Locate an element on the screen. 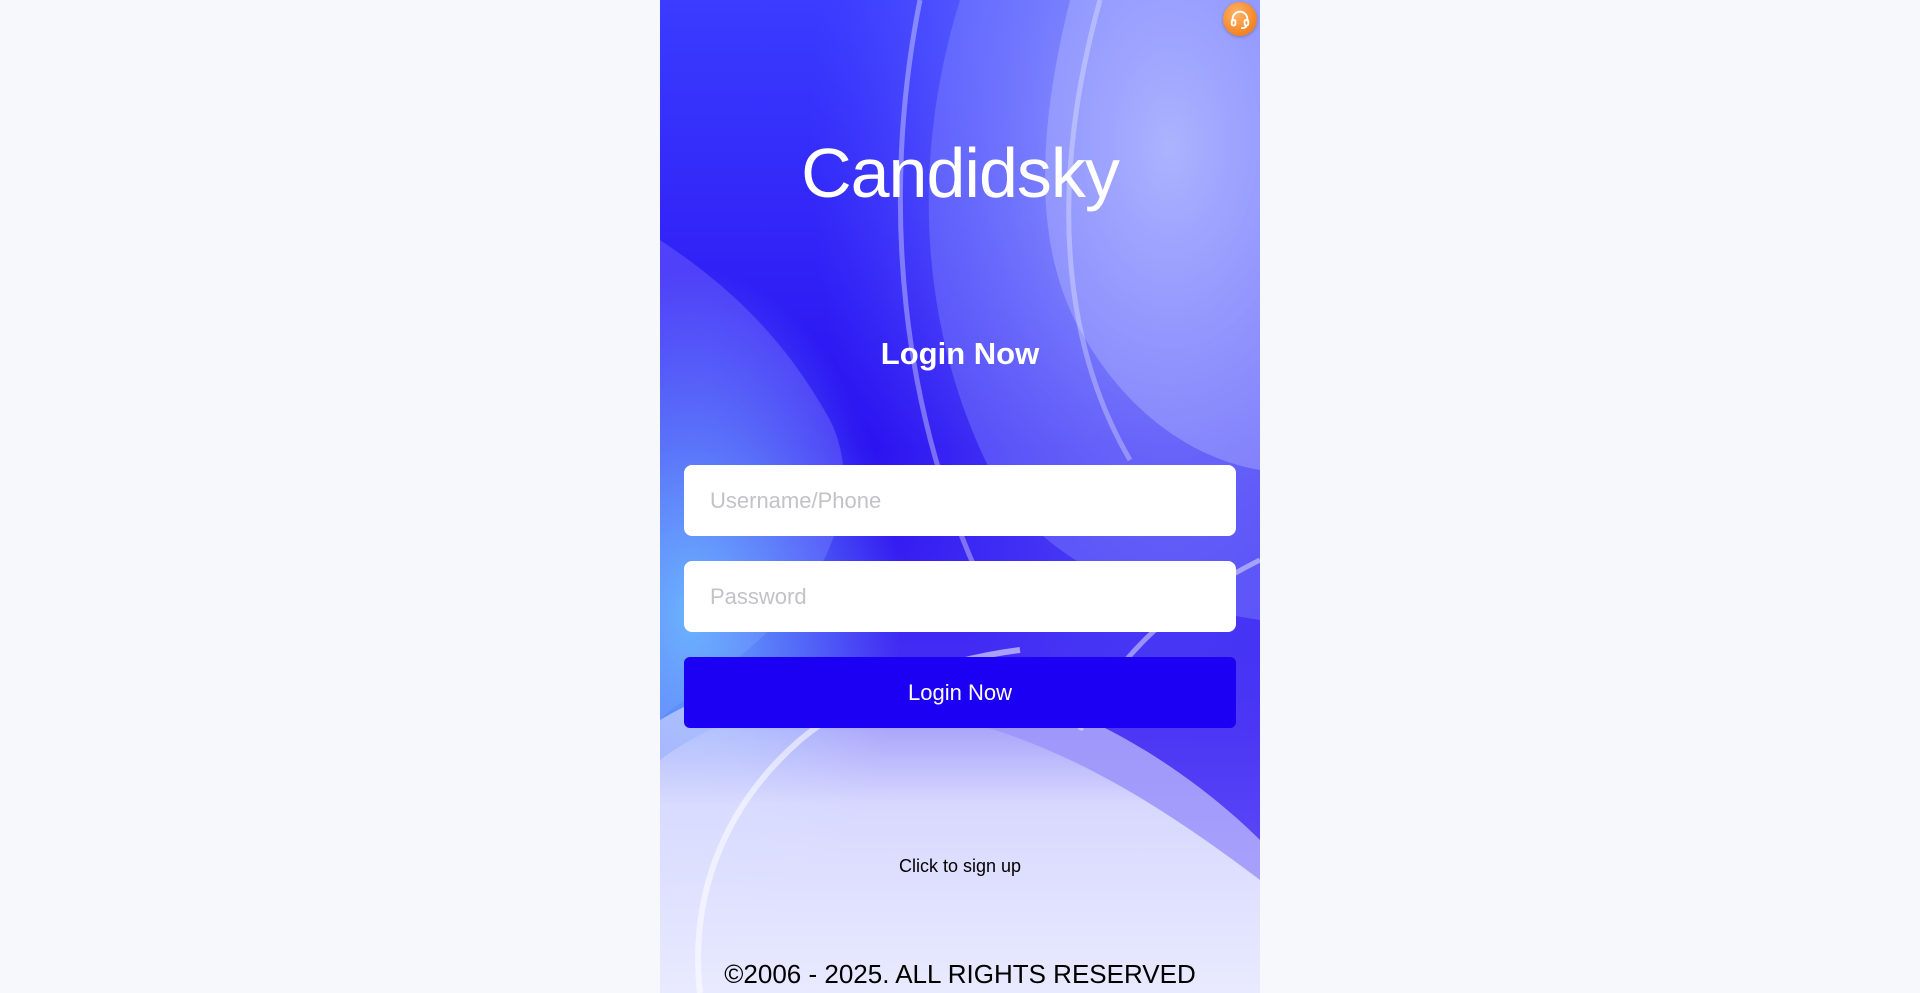 This screenshot has height=993, width=1920. password-input is located at coordinates (960, 596).